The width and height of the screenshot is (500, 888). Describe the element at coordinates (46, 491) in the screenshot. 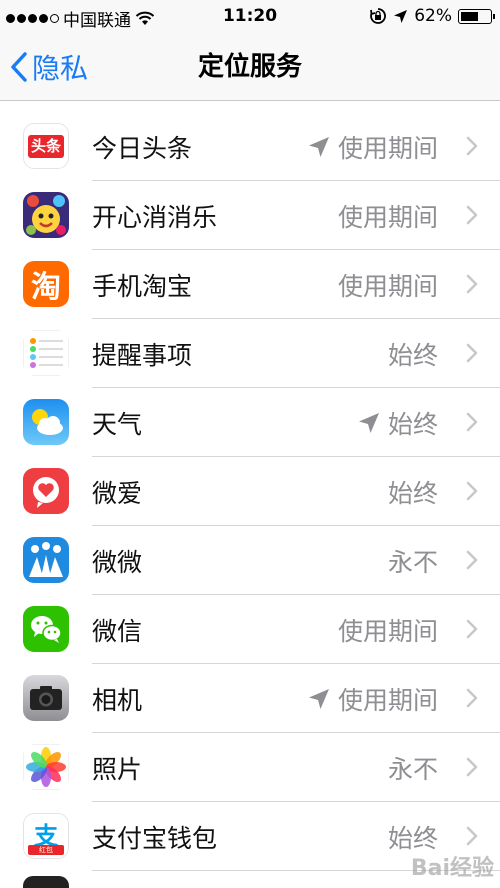

I see `weiai-icon` at that location.